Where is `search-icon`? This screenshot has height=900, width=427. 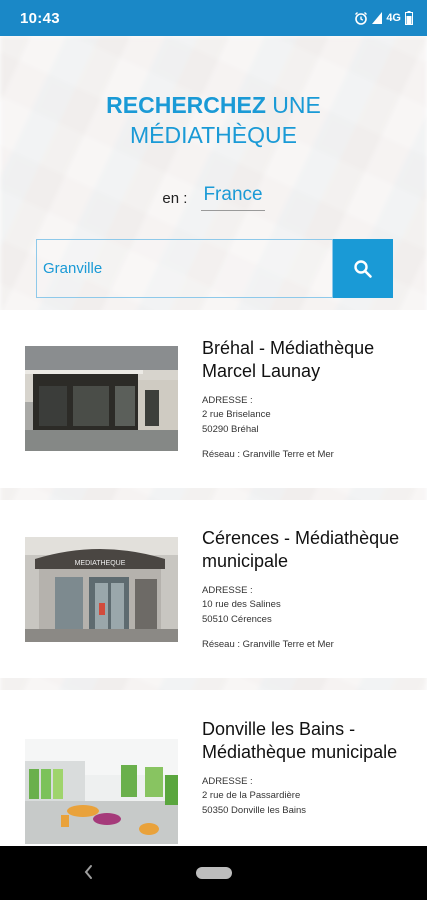
search-icon is located at coordinates (363, 268).